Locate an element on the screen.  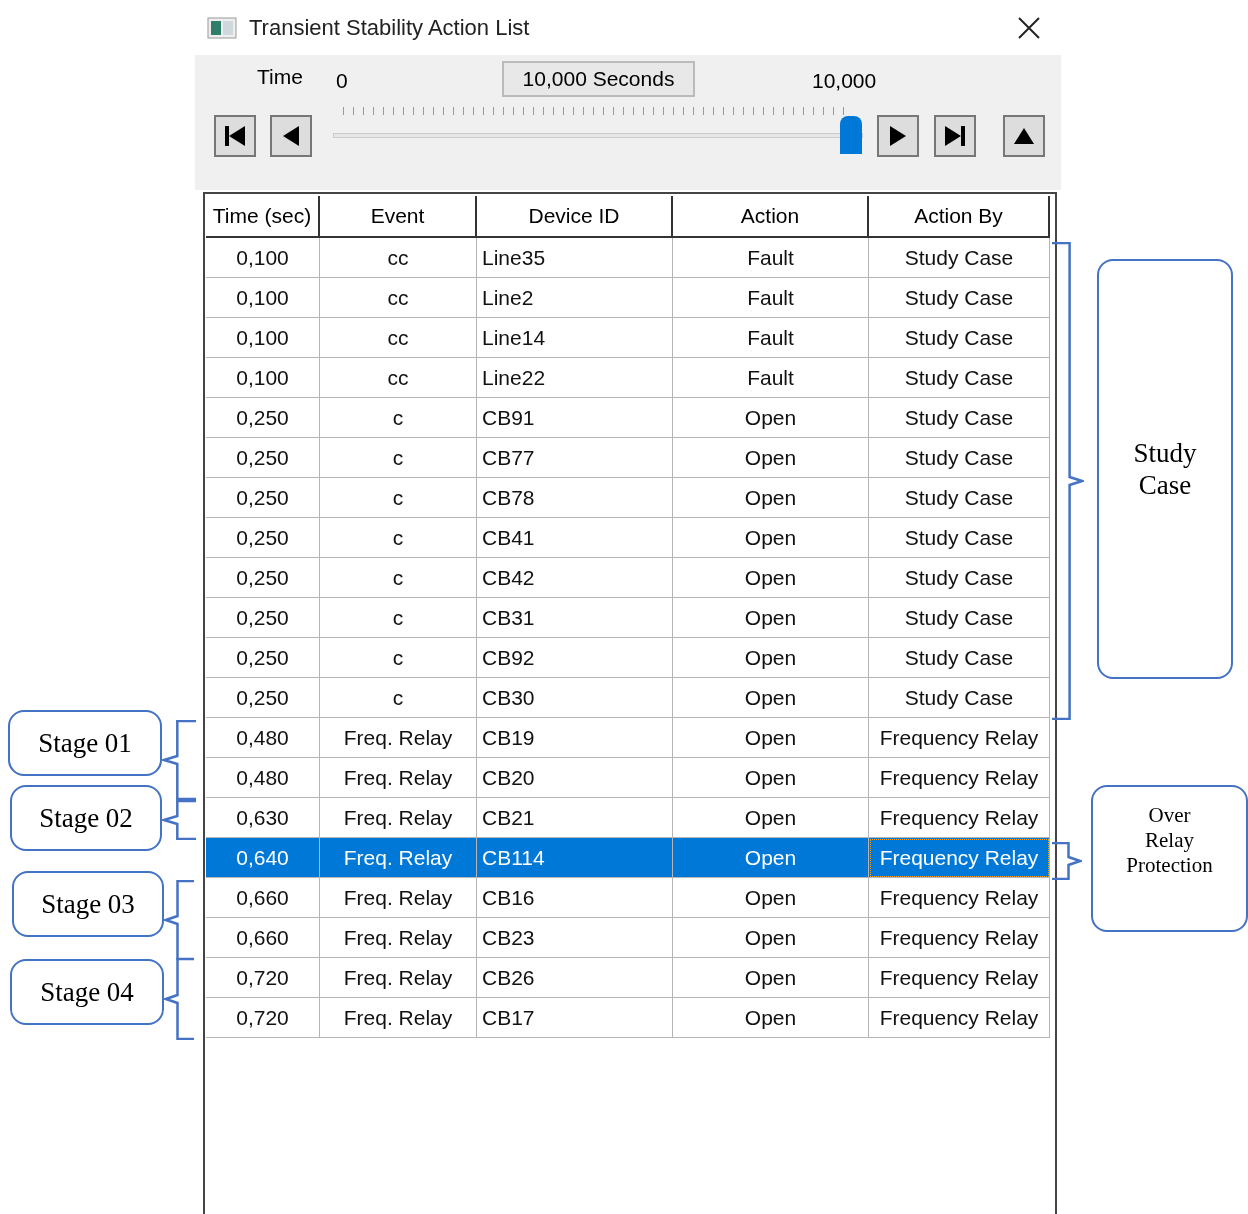
column-header: Event is located at coordinates (398, 217).